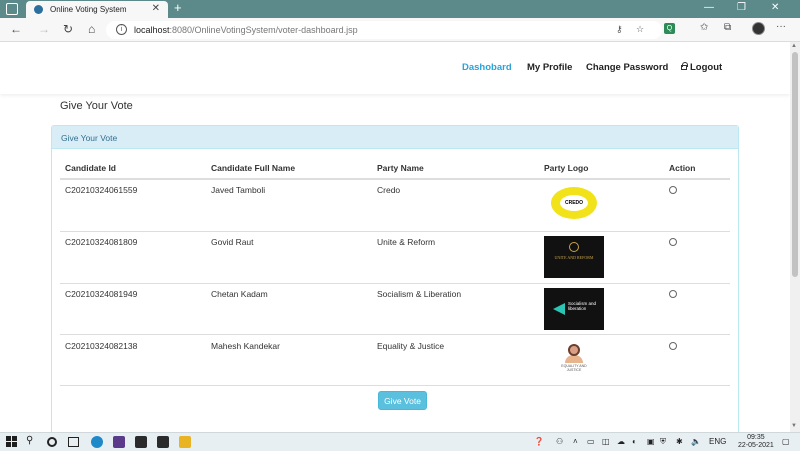 The height and width of the screenshot is (451, 800). I want to click on refresh-icon: ↻, so click(68, 29).